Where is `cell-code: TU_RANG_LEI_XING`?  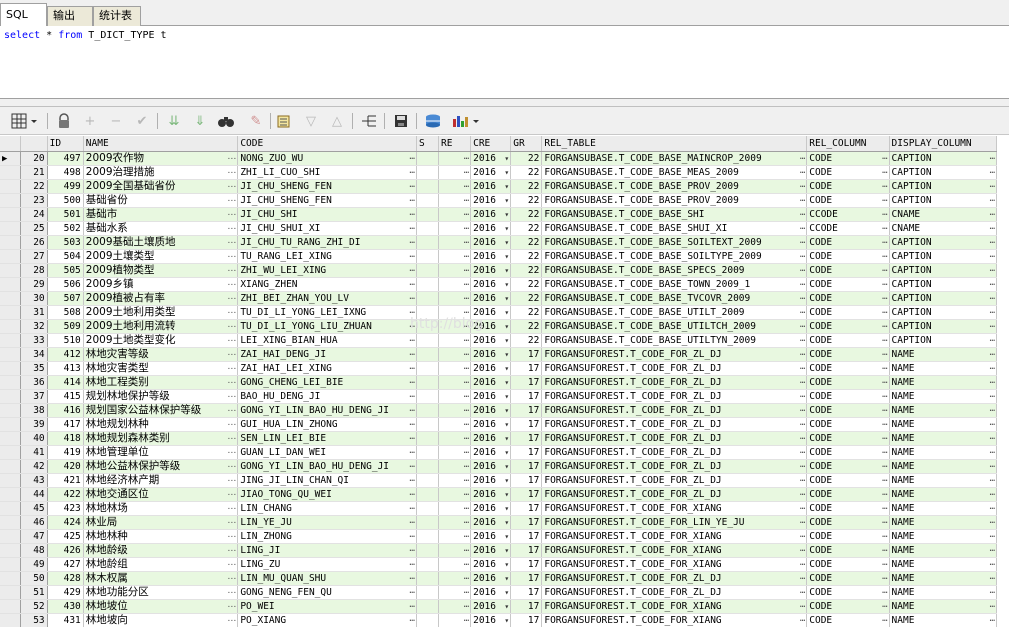 cell-code: TU_RANG_LEI_XING is located at coordinates (327, 256).